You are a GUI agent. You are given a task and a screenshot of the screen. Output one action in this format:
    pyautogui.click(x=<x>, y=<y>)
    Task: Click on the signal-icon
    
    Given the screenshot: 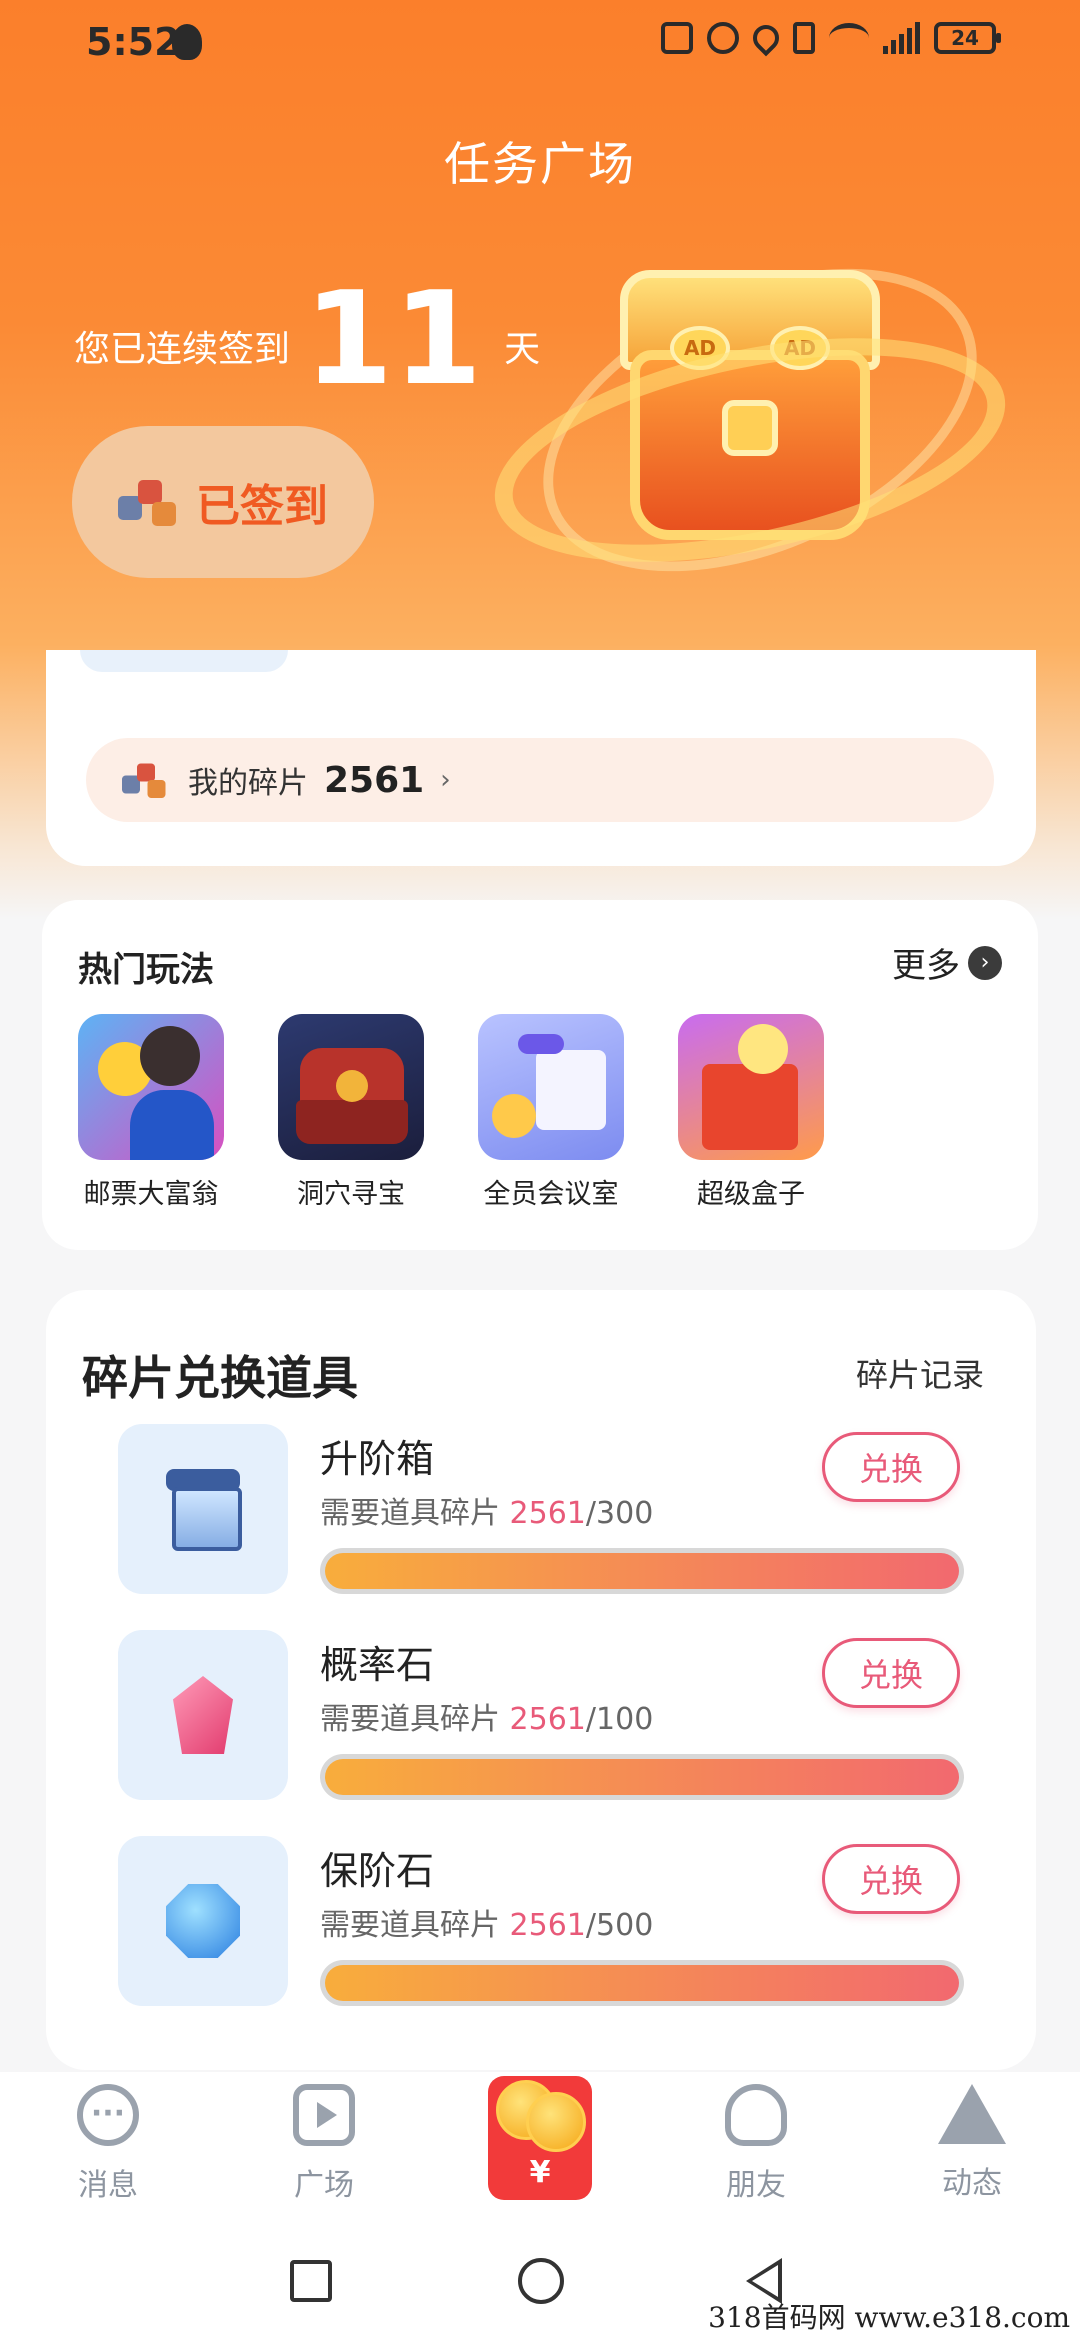 What is the action you would take?
    pyautogui.click(x=901, y=38)
    